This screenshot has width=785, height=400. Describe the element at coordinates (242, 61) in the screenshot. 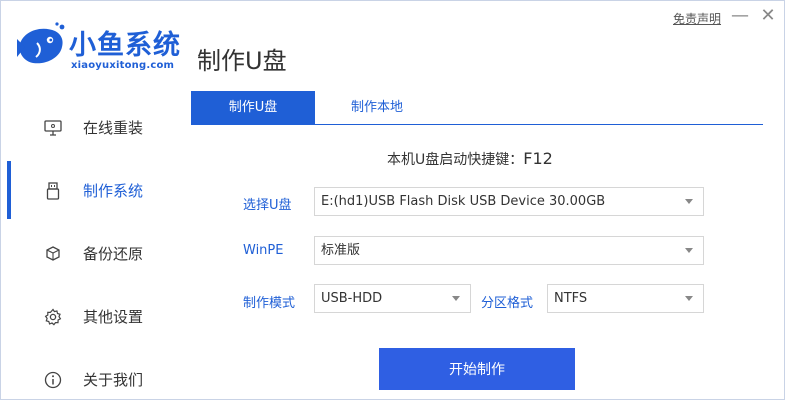

I see `page-title: 制作U盘` at that location.